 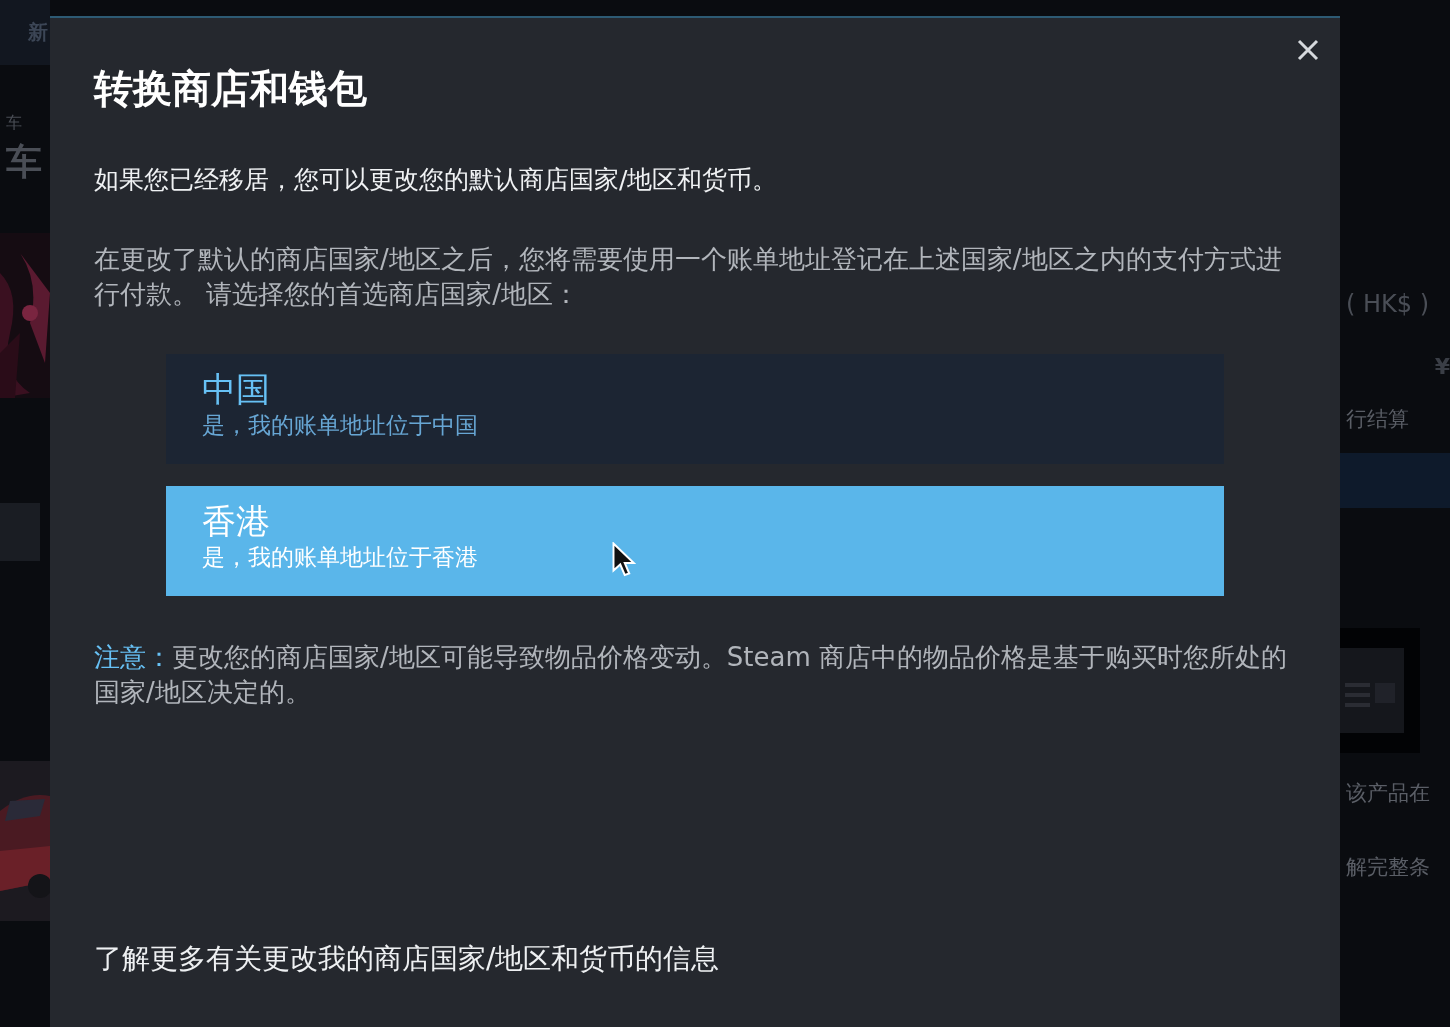 I want to click on close-icon, so click(x=1308, y=50).